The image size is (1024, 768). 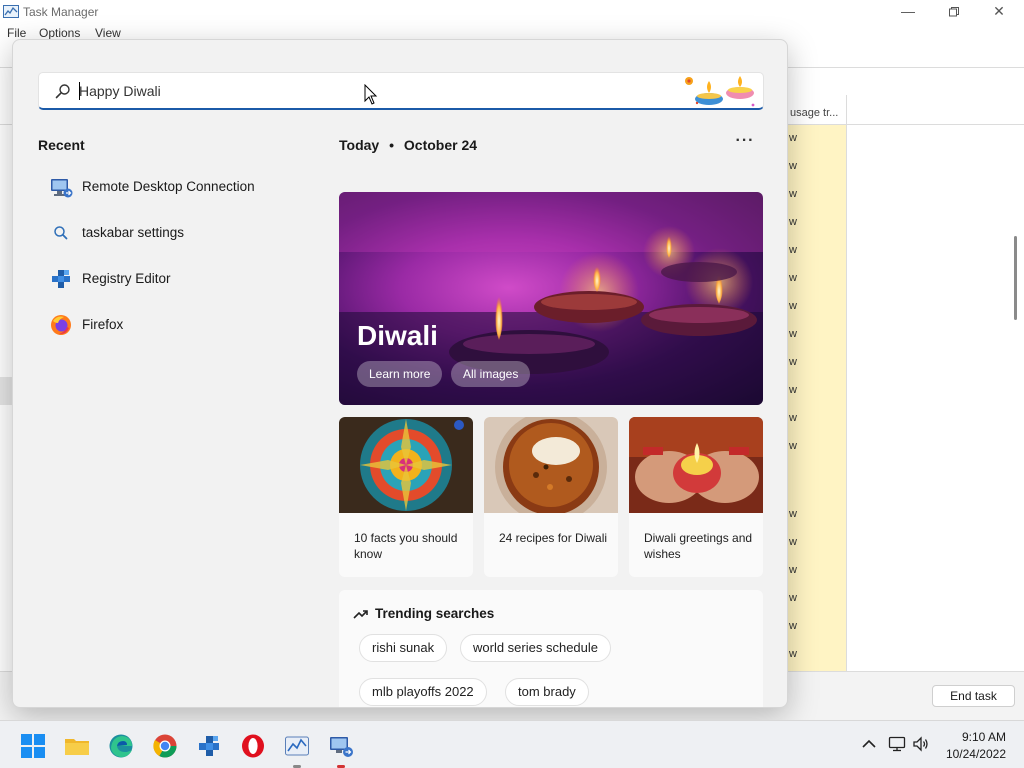 What do you see at coordinates (16, 33) in the screenshot?
I see `menu-file: File` at bounding box center [16, 33].